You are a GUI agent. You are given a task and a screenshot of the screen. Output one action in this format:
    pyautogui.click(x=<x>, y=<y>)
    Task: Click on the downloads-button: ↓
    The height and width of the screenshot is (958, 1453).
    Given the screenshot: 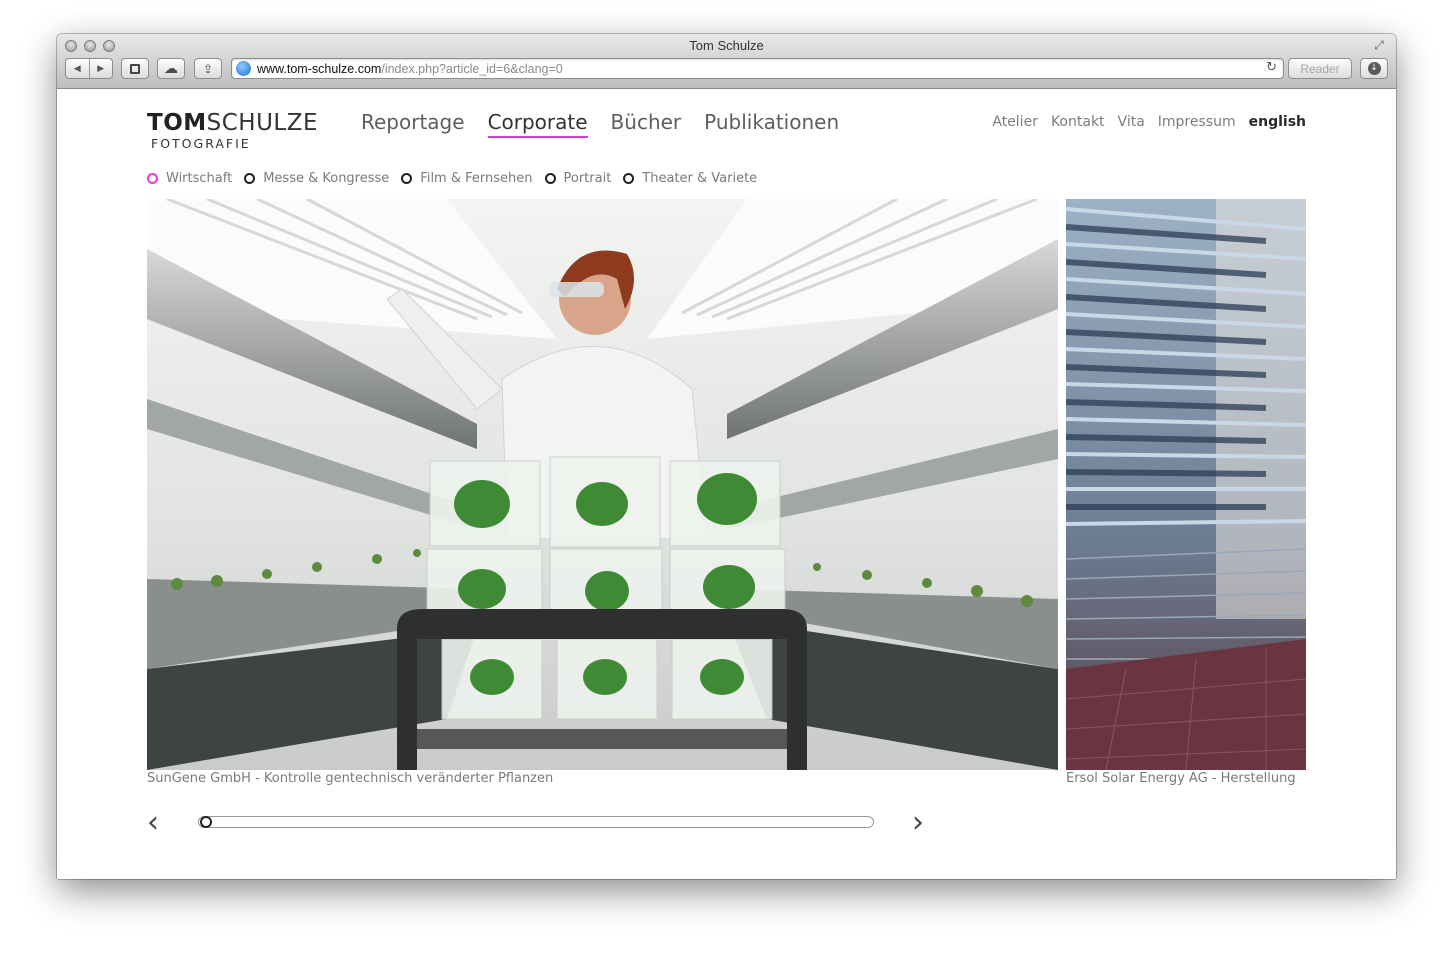 What is the action you would take?
    pyautogui.click(x=1374, y=68)
    